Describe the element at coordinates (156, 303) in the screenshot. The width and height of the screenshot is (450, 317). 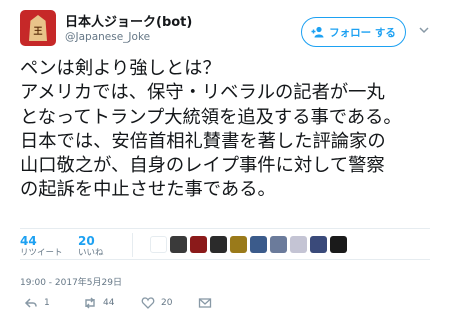
I see `like-button: 20` at that location.